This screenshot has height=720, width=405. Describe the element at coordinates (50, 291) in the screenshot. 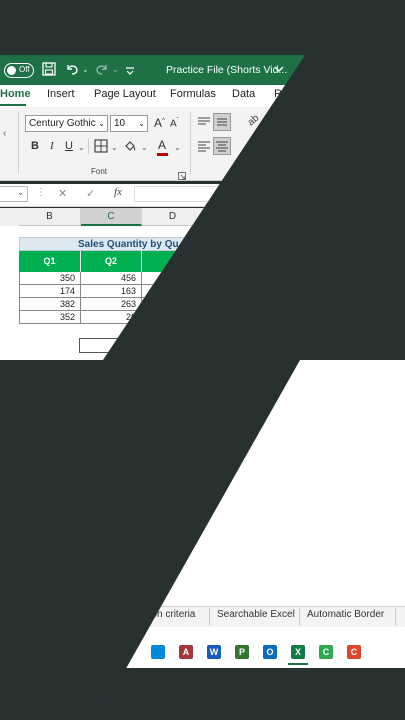

I see `table-cell: 174` at that location.